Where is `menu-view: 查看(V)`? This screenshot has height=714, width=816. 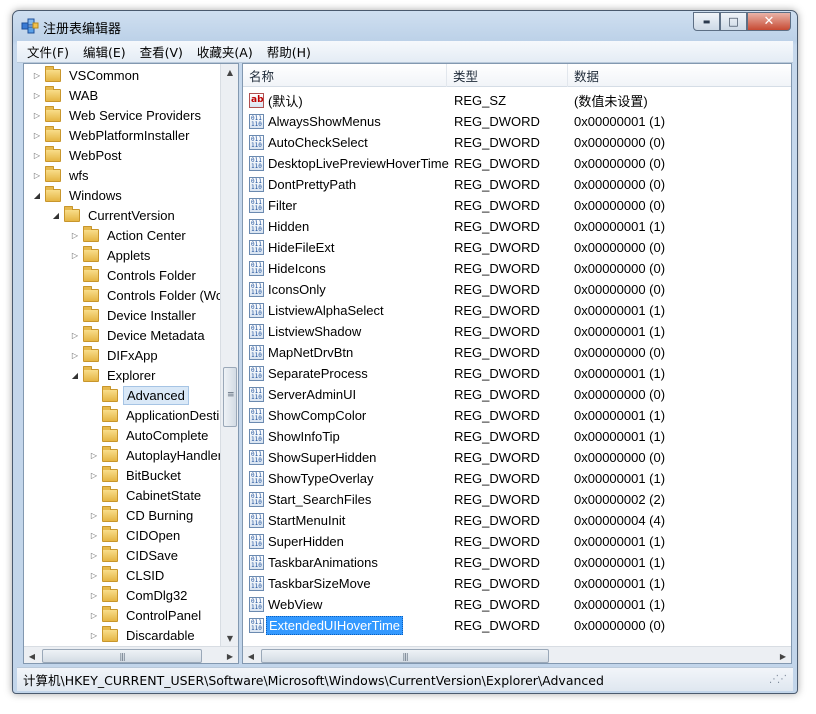 menu-view: 查看(V) is located at coordinates (161, 51).